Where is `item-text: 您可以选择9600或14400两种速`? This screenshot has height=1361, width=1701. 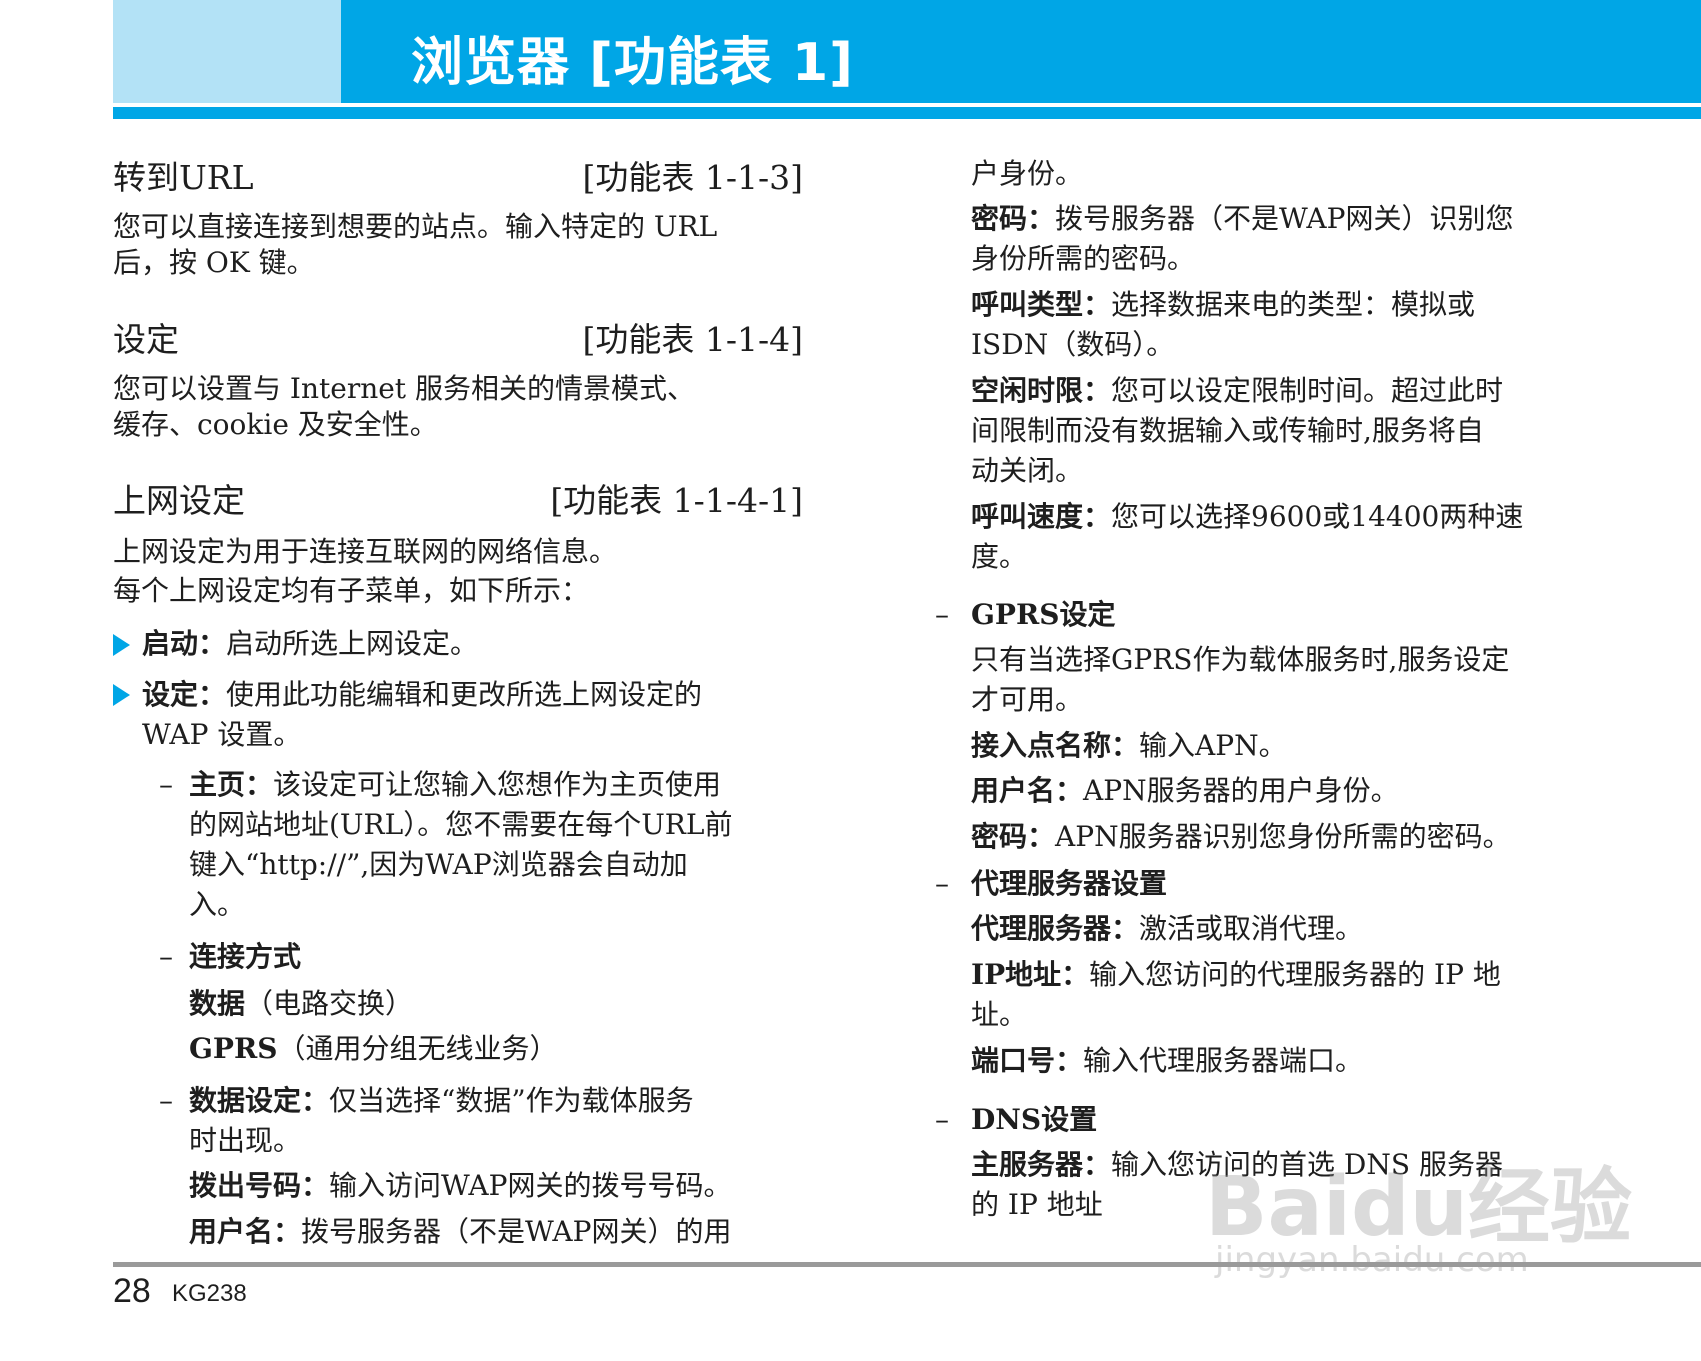
item-text: 您可以选择9600或14400两种速 is located at coordinates (1317, 516).